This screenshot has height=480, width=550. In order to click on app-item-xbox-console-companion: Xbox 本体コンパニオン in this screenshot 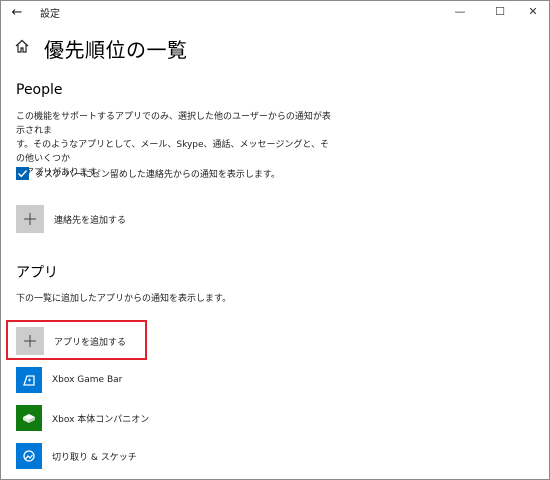, I will do `click(82, 418)`.